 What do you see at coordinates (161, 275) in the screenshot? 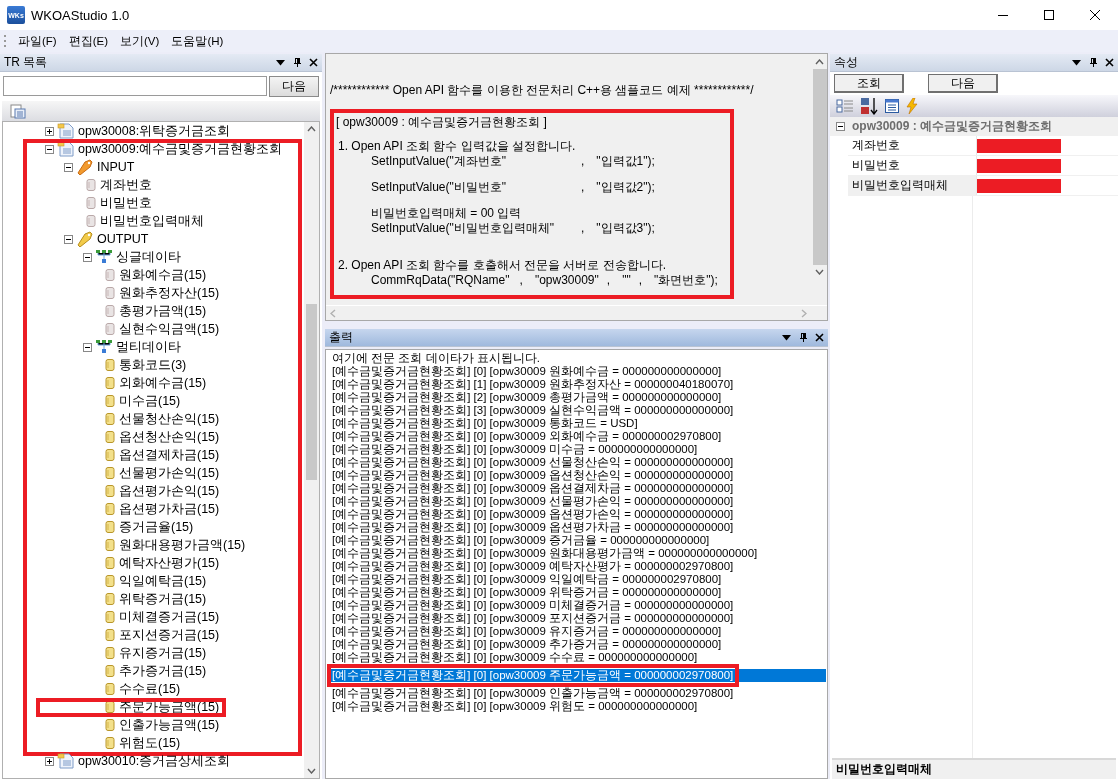
I see `tree-item: 원화예수금(15)` at bounding box center [161, 275].